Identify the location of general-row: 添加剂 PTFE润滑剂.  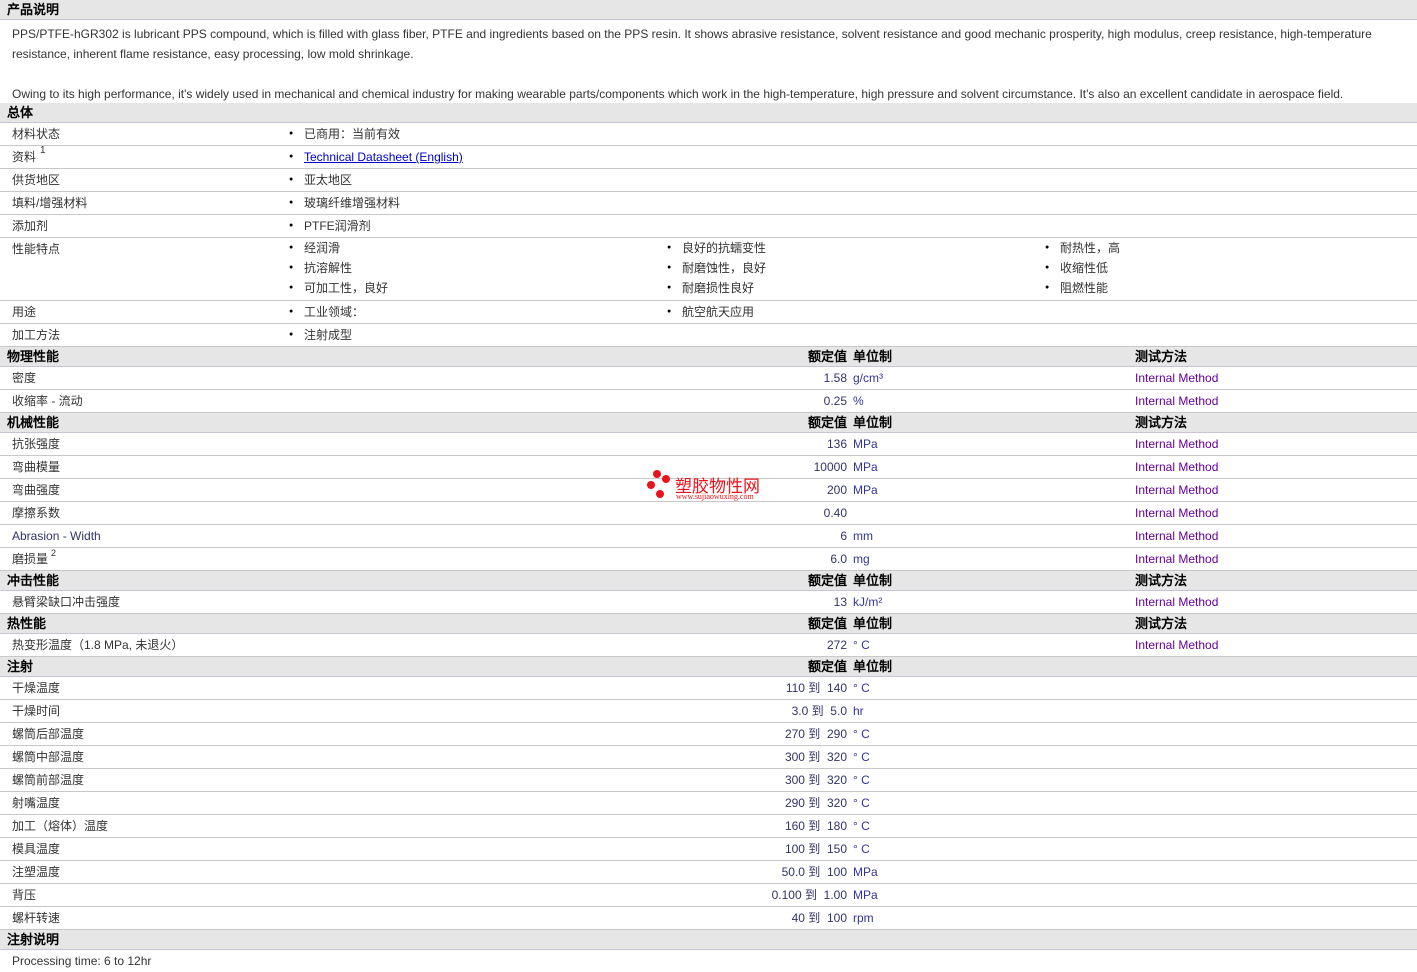
(708, 226).